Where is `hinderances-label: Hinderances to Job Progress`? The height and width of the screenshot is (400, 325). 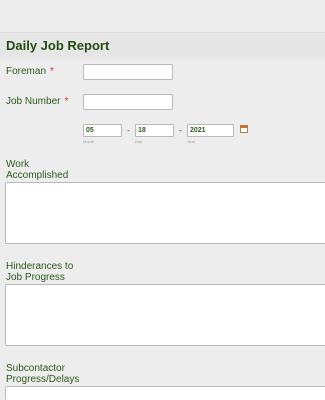
hinderances-label: Hinderances to Job Progress is located at coordinates (40, 272).